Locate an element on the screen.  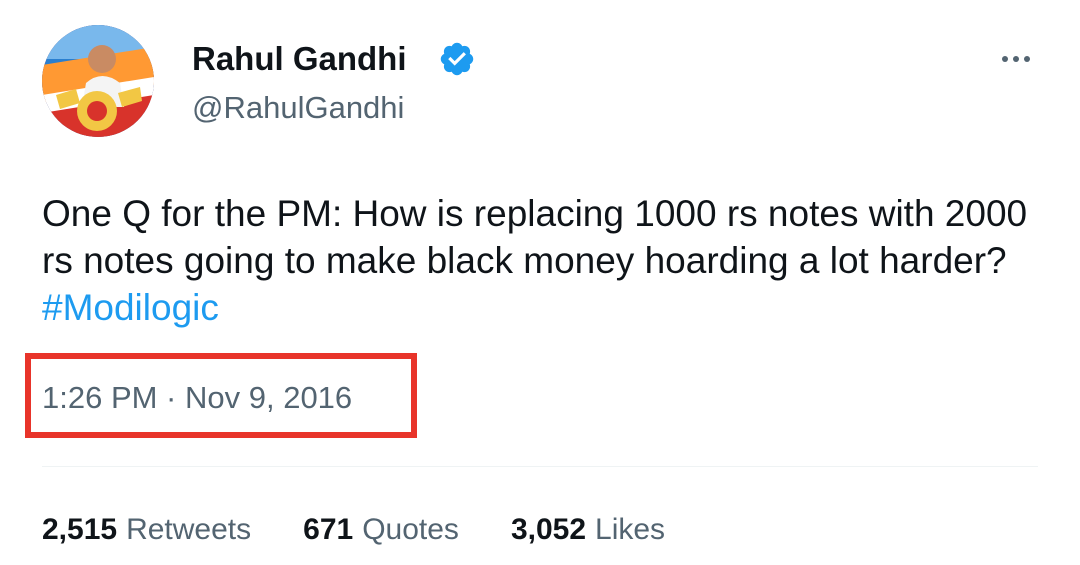
profile-avatar is located at coordinates (98, 81).